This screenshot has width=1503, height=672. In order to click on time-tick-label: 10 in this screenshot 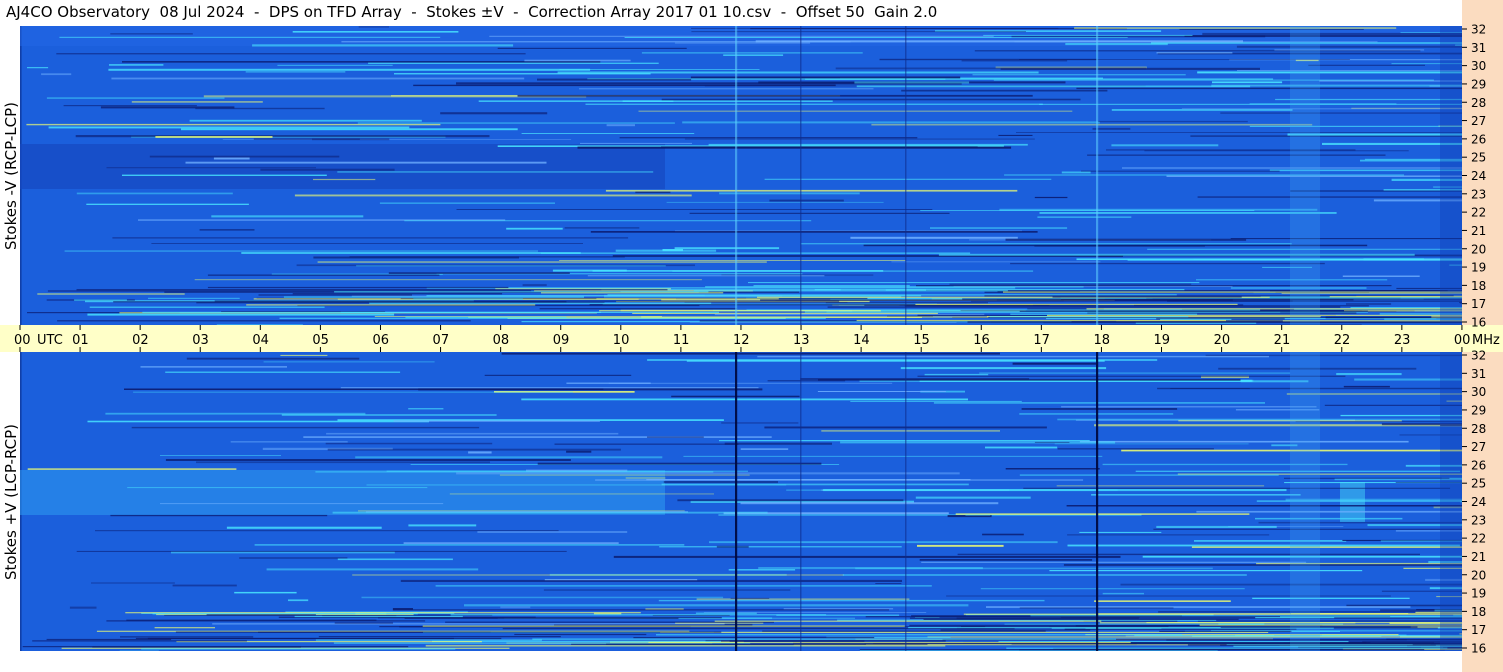, I will do `click(621, 340)`.